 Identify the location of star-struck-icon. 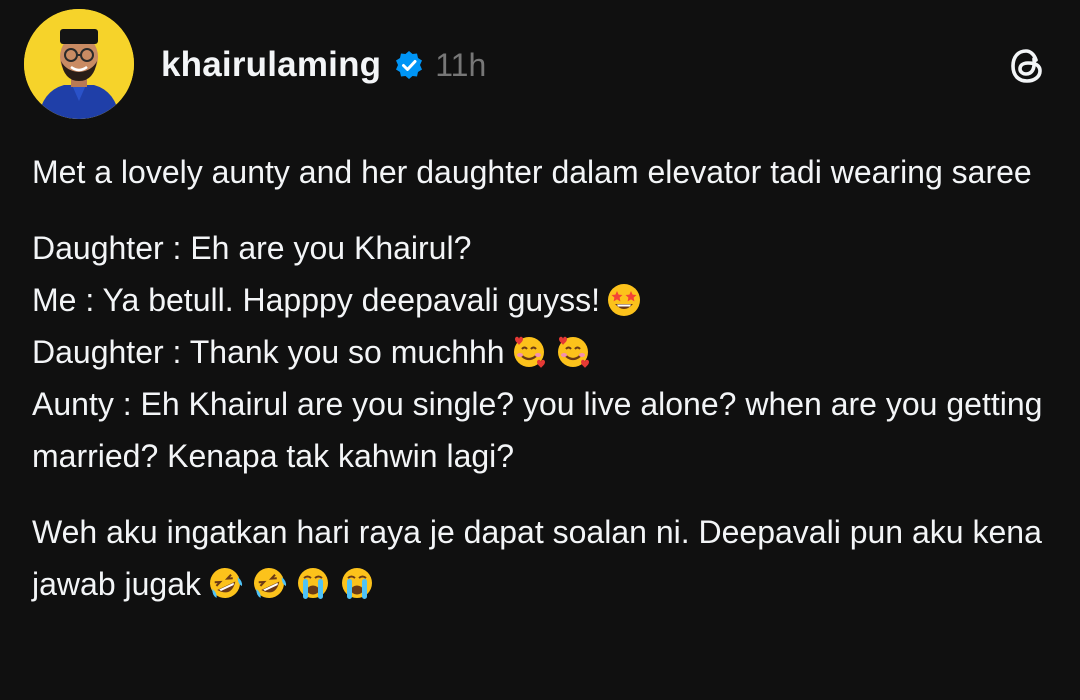
(624, 299).